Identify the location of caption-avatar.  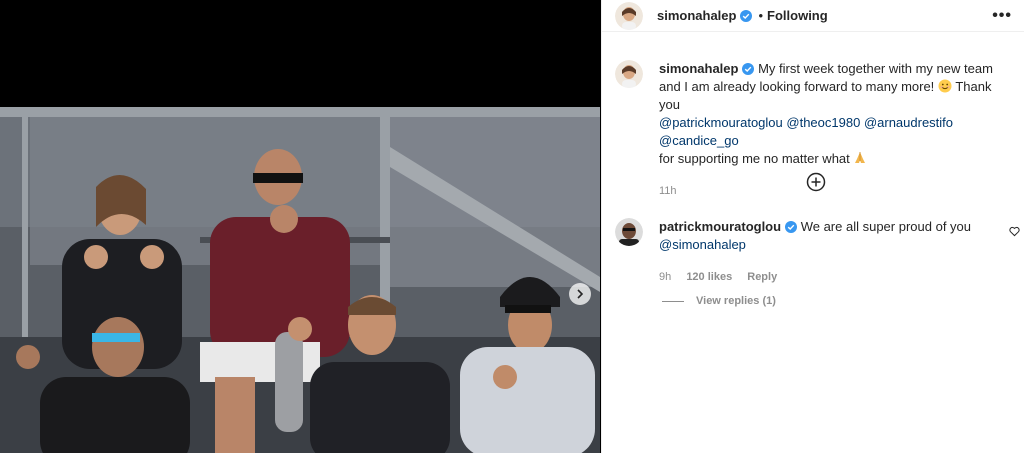
(629, 74).